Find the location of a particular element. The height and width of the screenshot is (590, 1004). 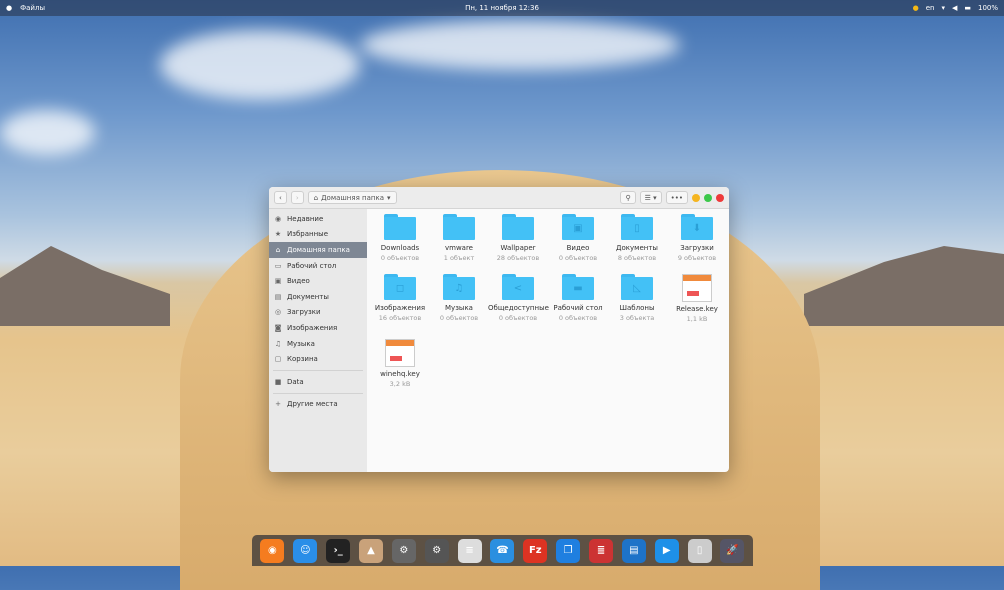

chevron-down-icon: ▾ is located at coordinates (389, 197).